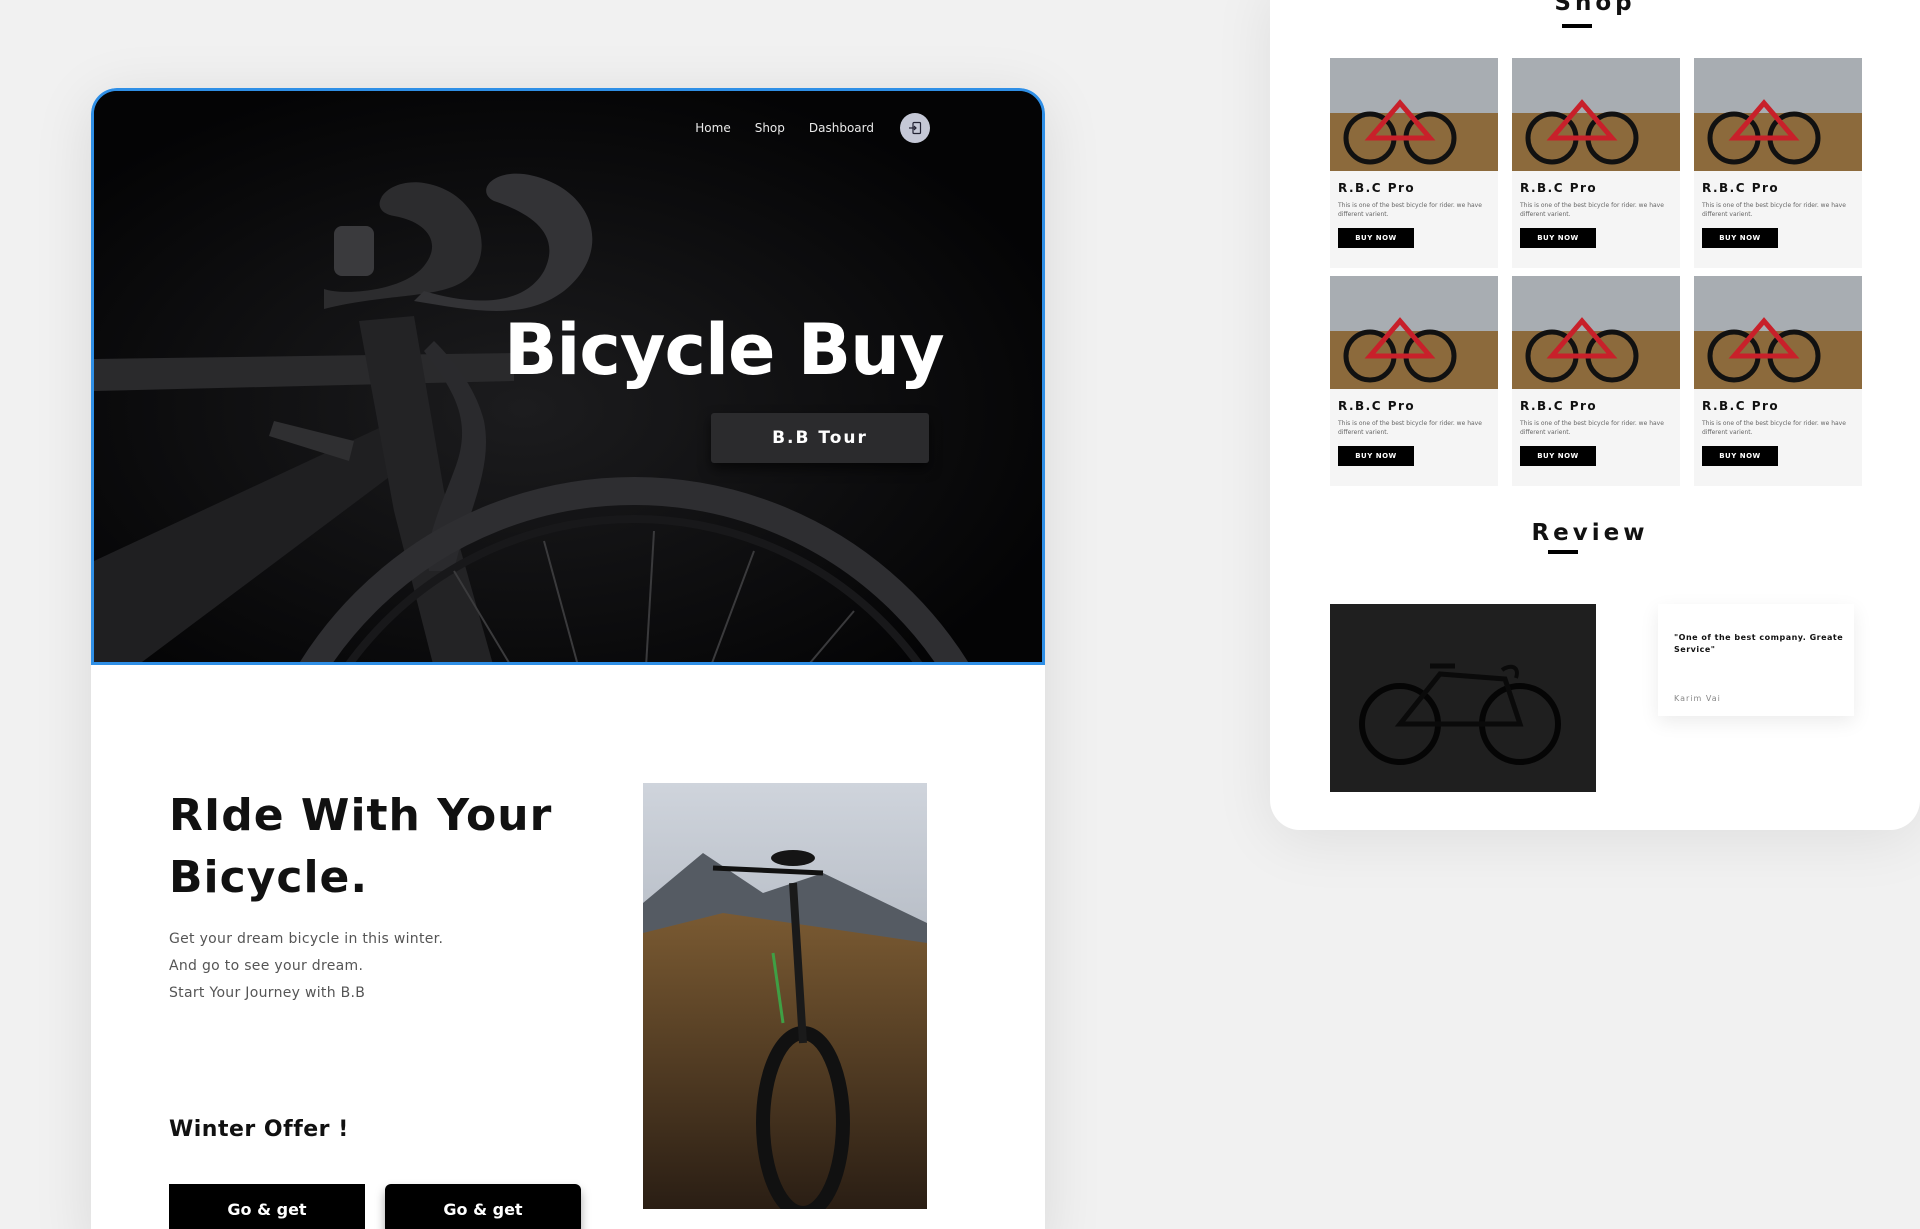  Describe the element at coordinates (770, 128) in the screenshot. I see `nav-shop: Shop` at that location.